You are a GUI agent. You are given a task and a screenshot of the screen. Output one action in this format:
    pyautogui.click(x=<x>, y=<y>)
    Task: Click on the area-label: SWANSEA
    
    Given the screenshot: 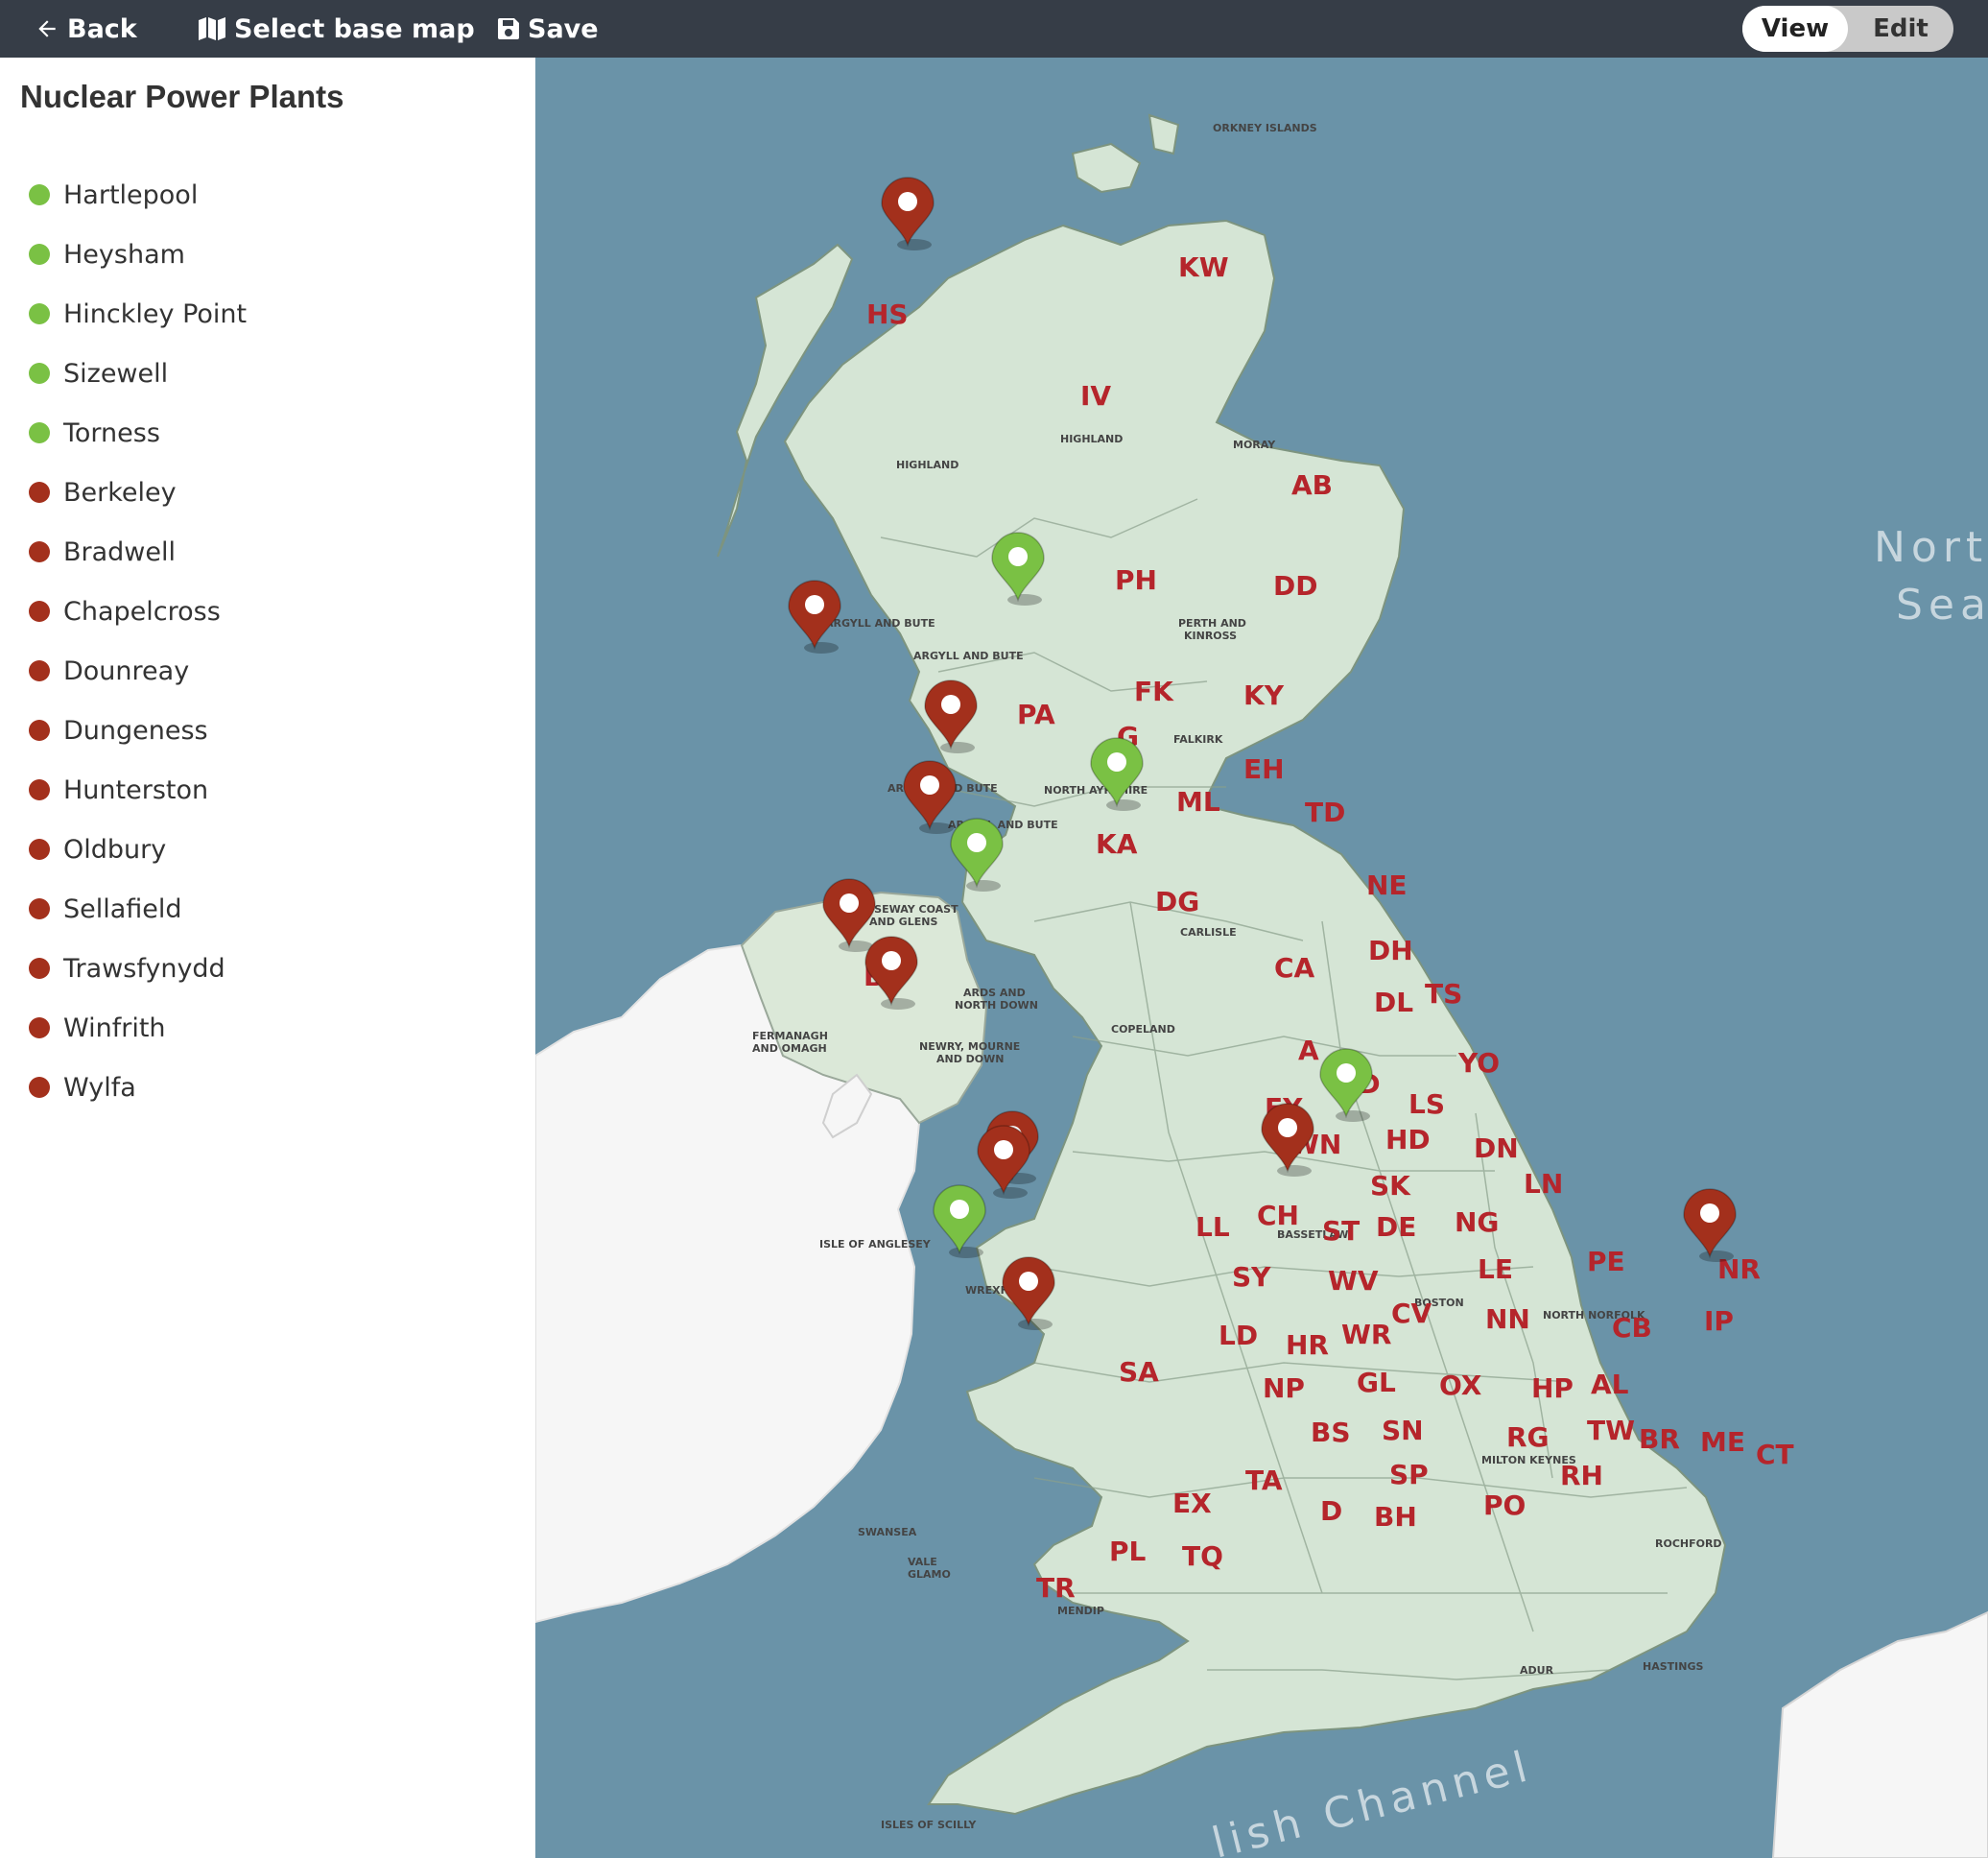 What is the action you would take?
    pyautogui.click(x=887, y=1532)
    